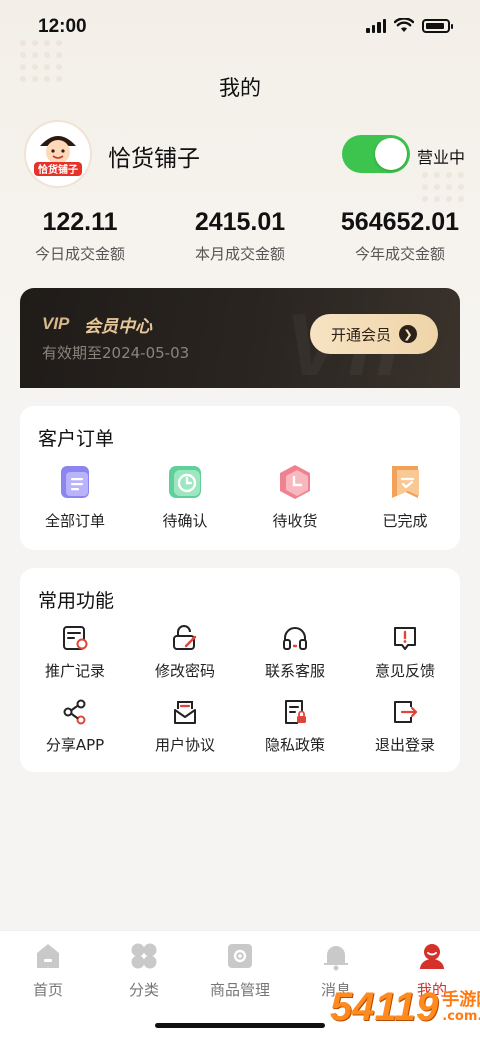 This screenshot has height=1039, width=480. What do you see at coordinates (48, 970) in the screenshot?
I see `tab-home: 首页` at bounding box center [48, 970].